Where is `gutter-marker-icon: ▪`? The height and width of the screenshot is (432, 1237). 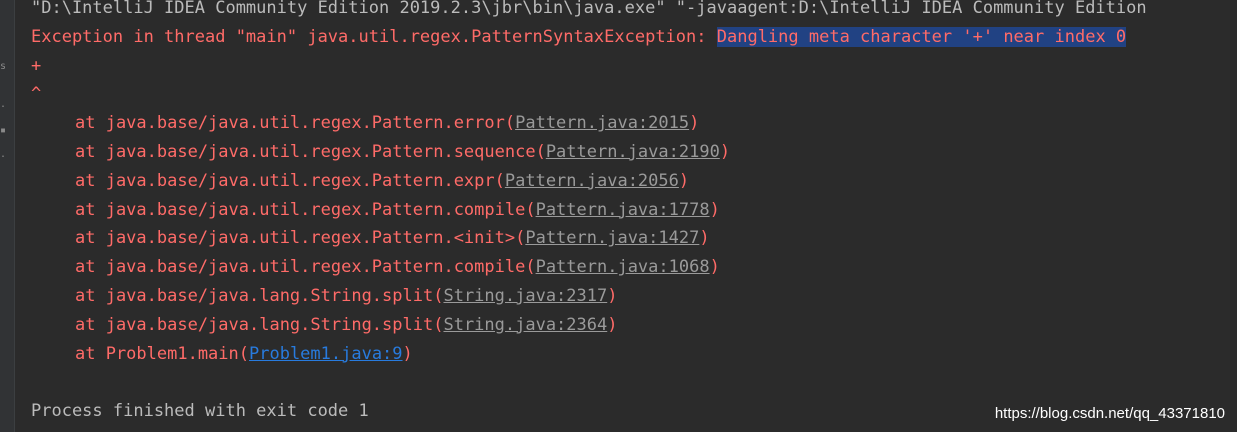
gutter-marker-icon: ▪ is located at coordinates (3, 130).